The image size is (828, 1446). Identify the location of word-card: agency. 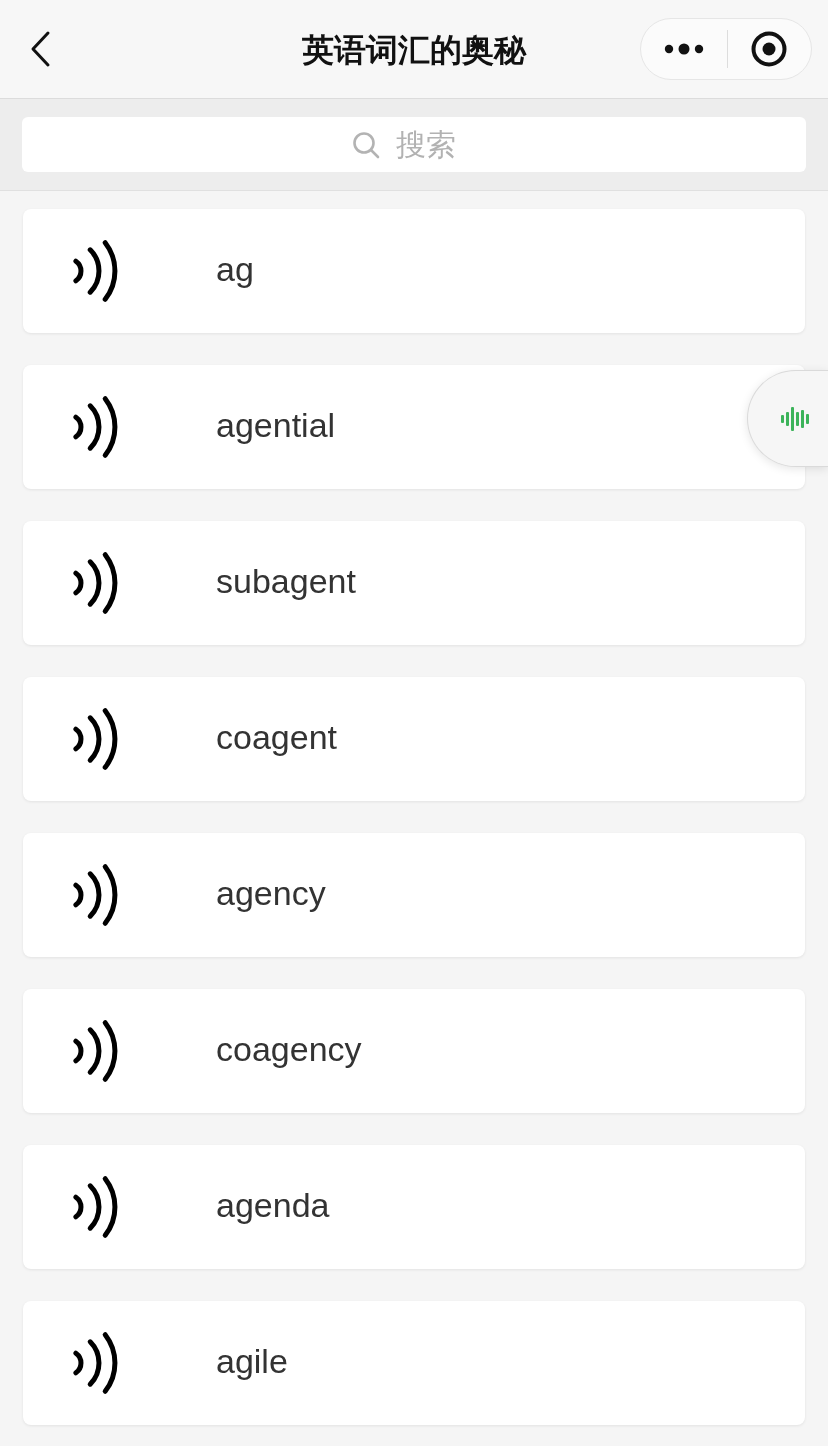
(414, 895).